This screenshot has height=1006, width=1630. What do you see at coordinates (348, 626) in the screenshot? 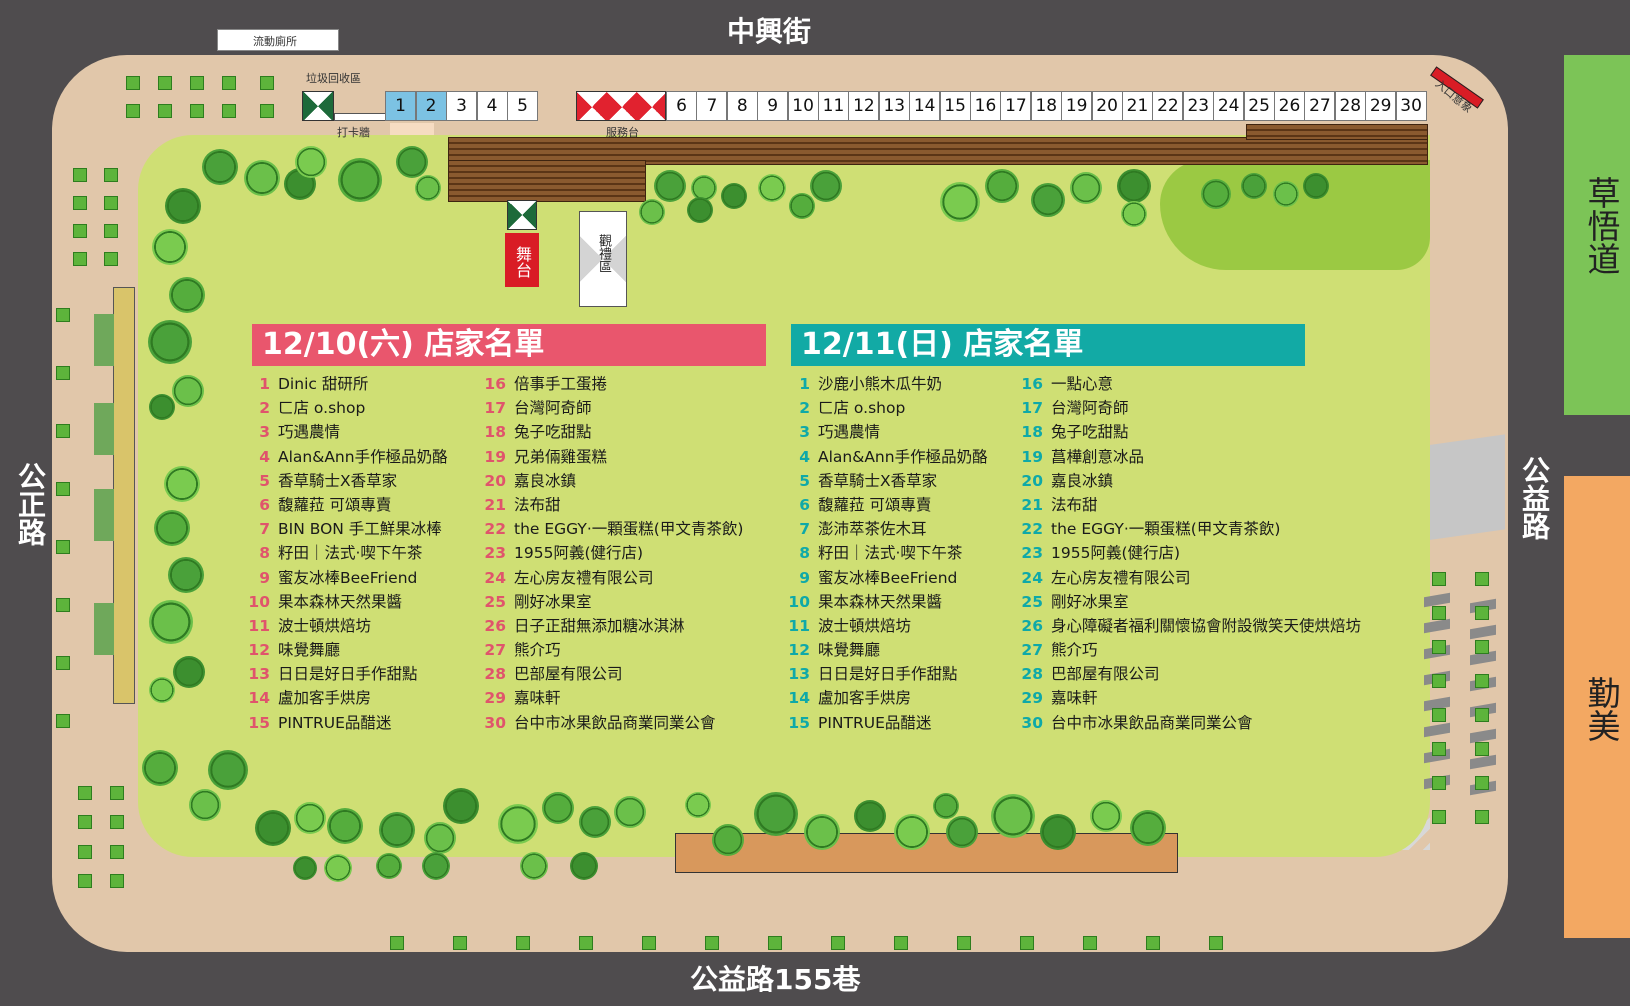
I see `shop-list-item: 11 波士頓烘焙坊` at bounding box center [348, 626].